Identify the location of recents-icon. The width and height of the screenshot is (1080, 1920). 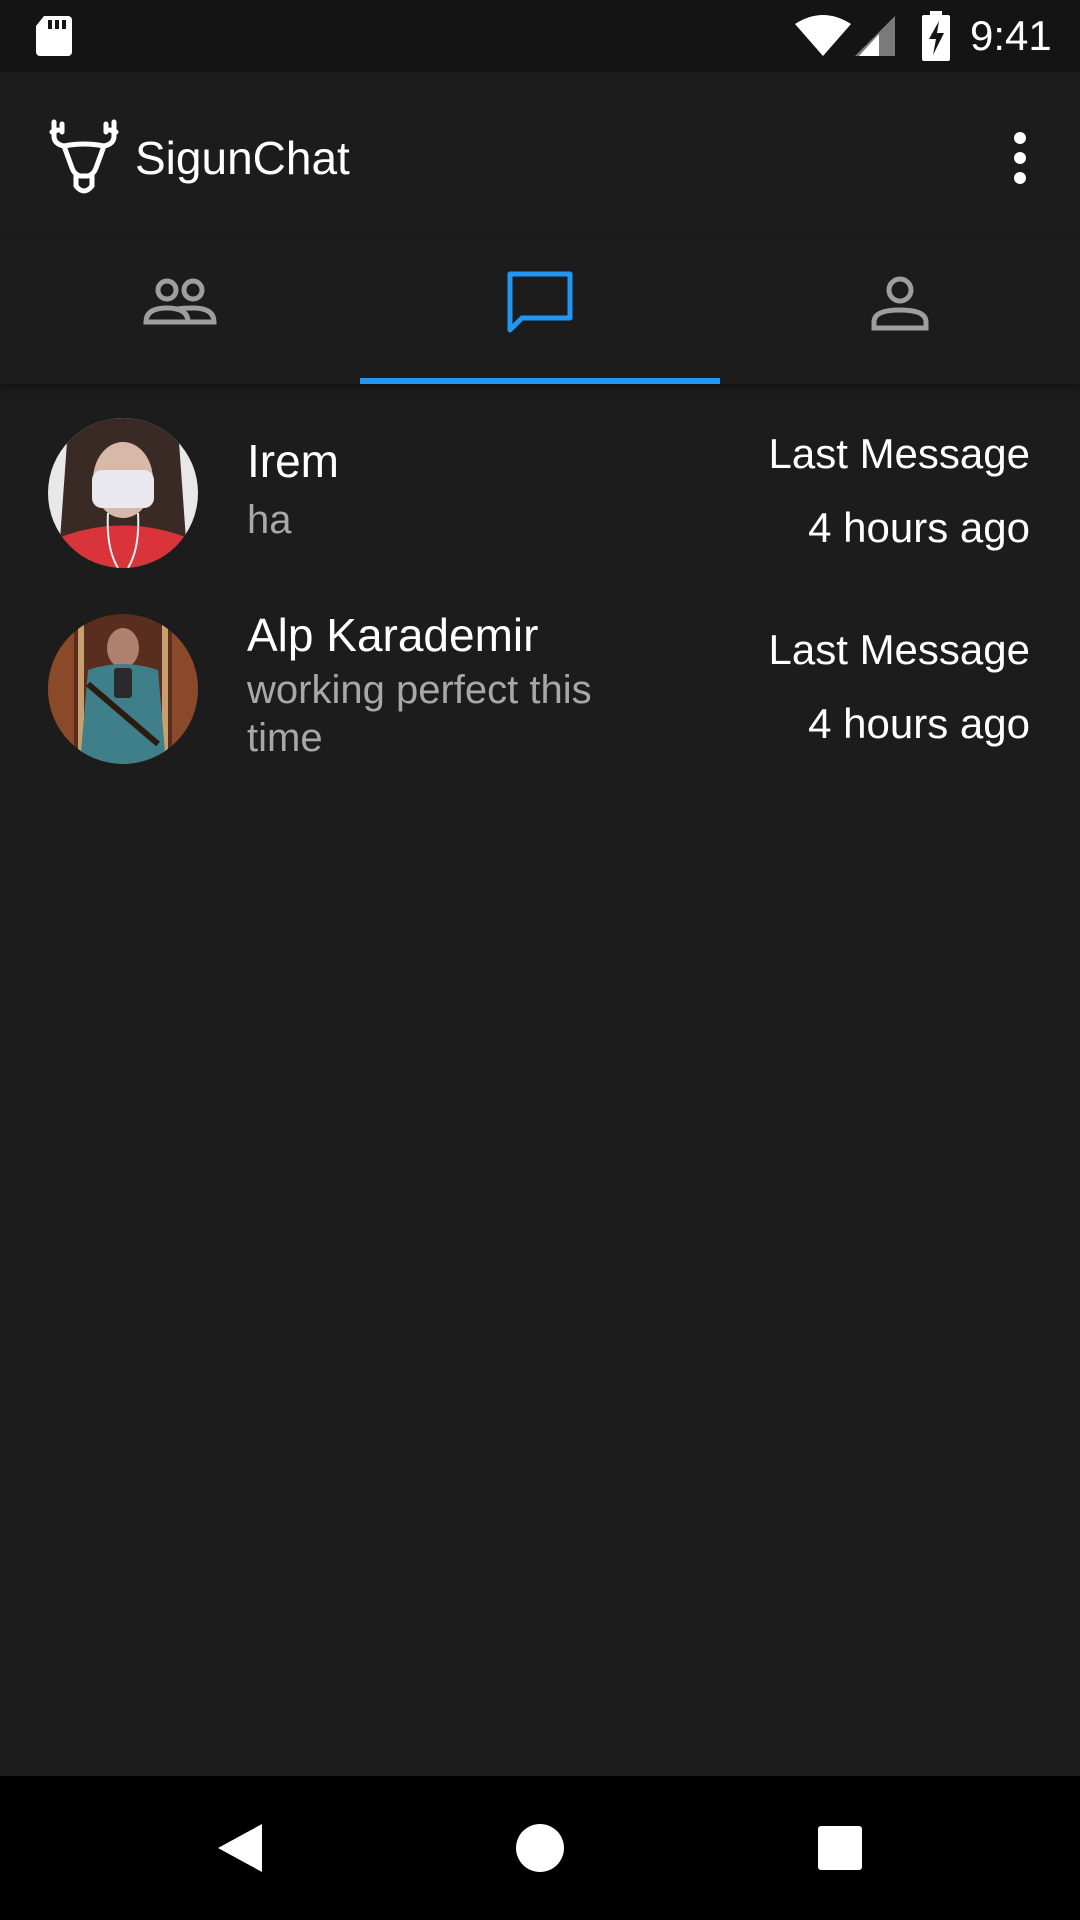
(840, 1848).